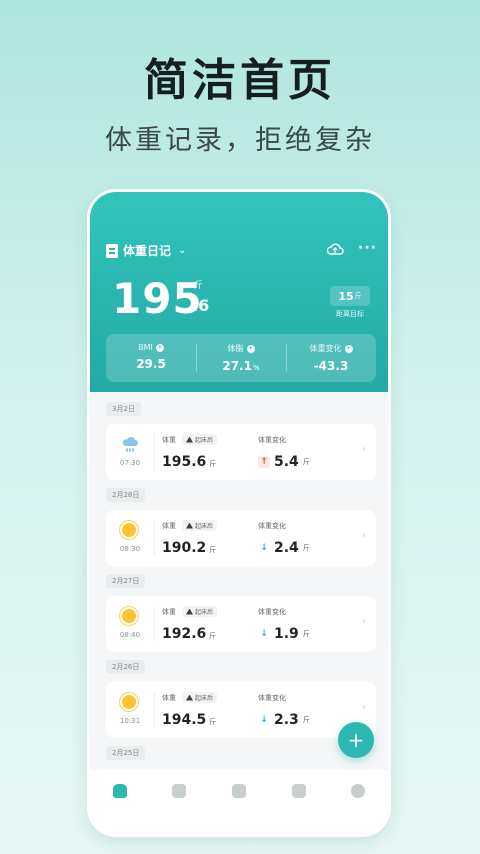 The width and height of the screenshot is (480, 854). What do you see at coordinates (126, 495) in the screenshot?
I see `date-chip: 2月28日` at bounding box center [126, 495].